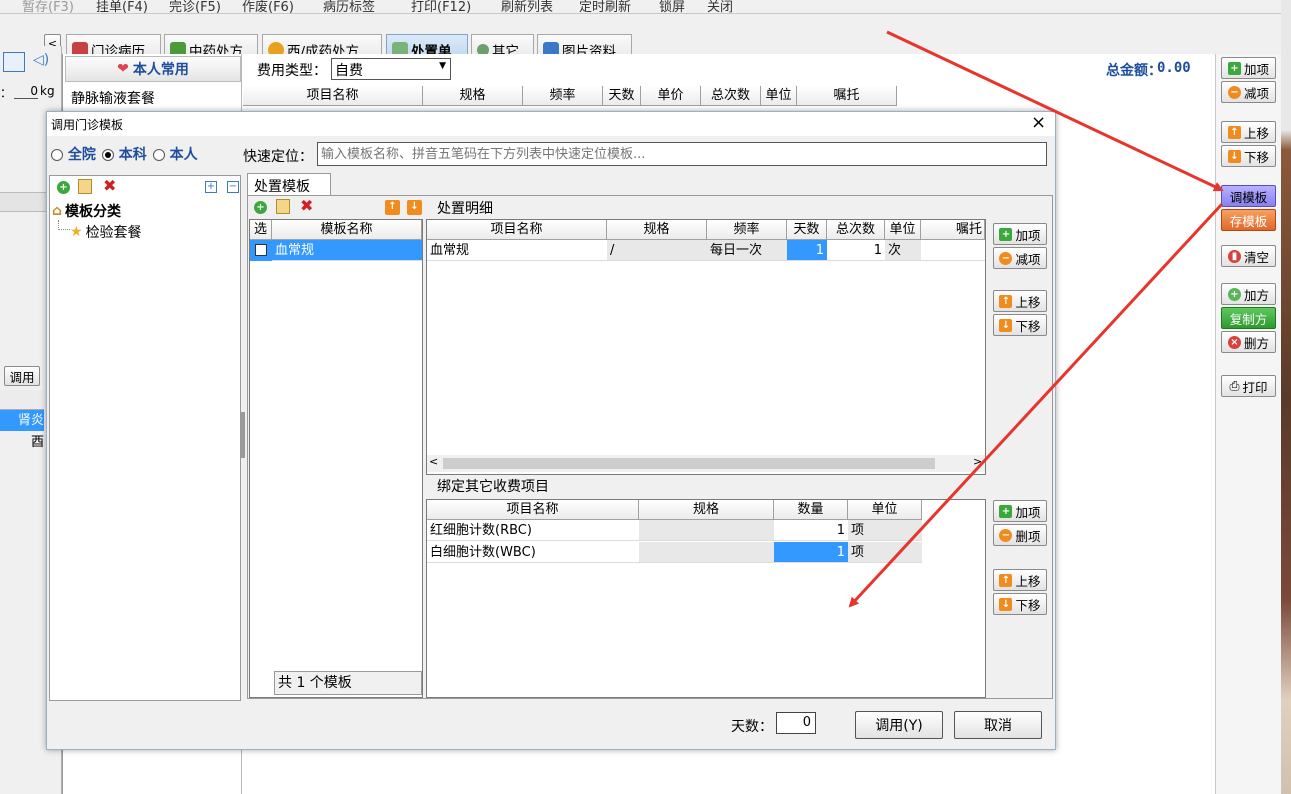  What do you see at coordinates (1055, 111) in the screenshot?
I see `arrow-to-call-template` at bounding box center [1055, 111].